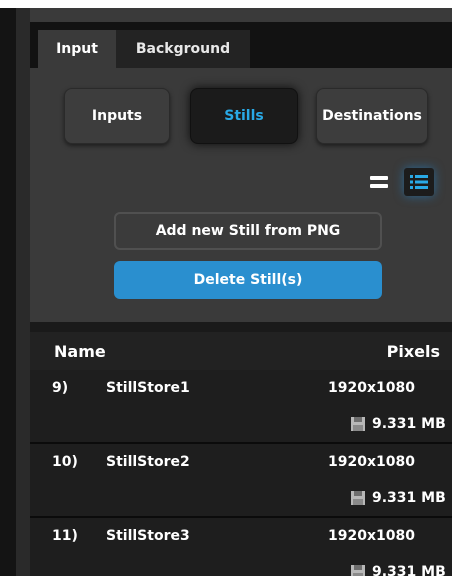  Describe the element at coordinates (148, 536) in the screenshot. I see `list-item-name: StillStore3` at that location.